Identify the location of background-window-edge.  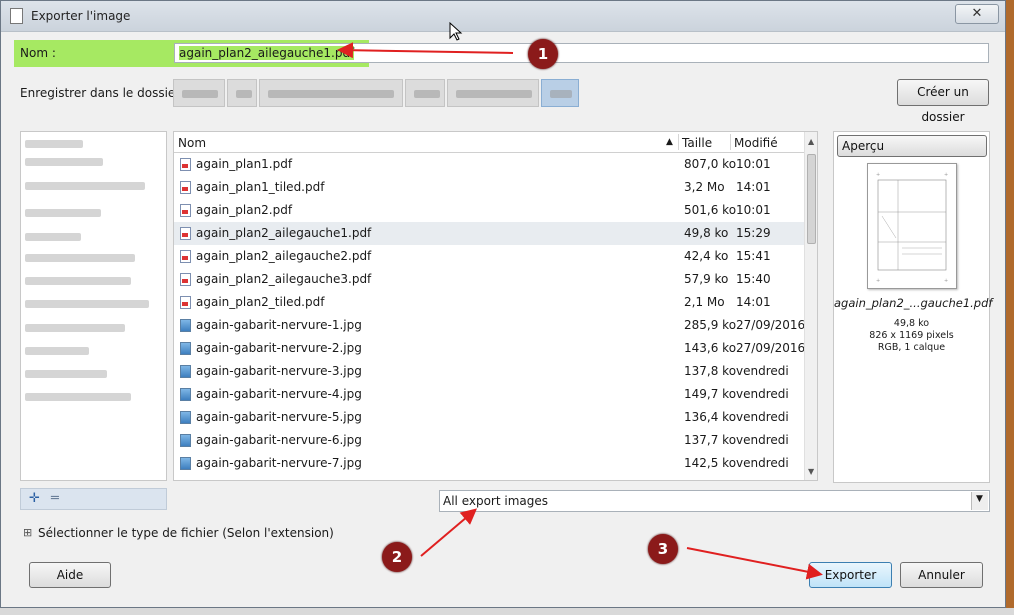
(1010, 307).